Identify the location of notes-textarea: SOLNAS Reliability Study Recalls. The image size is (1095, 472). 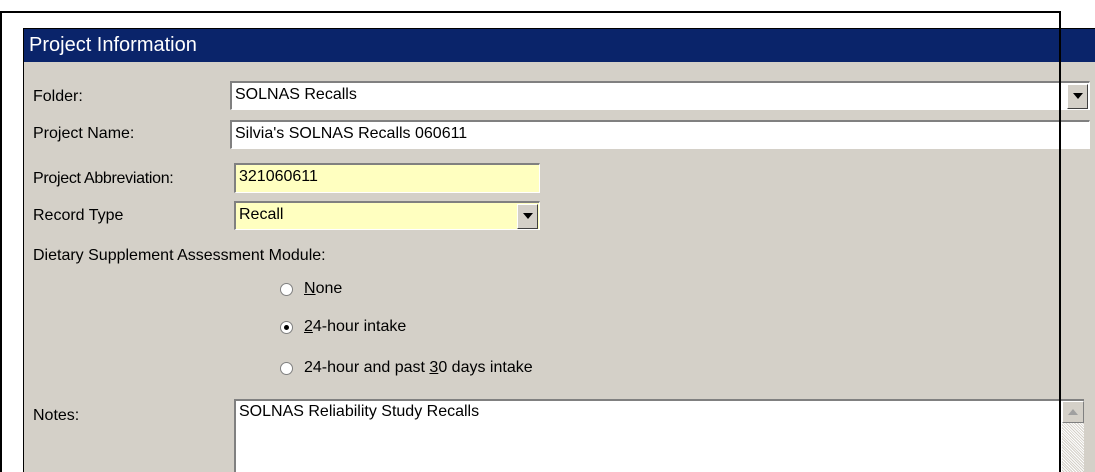
(659, 435).